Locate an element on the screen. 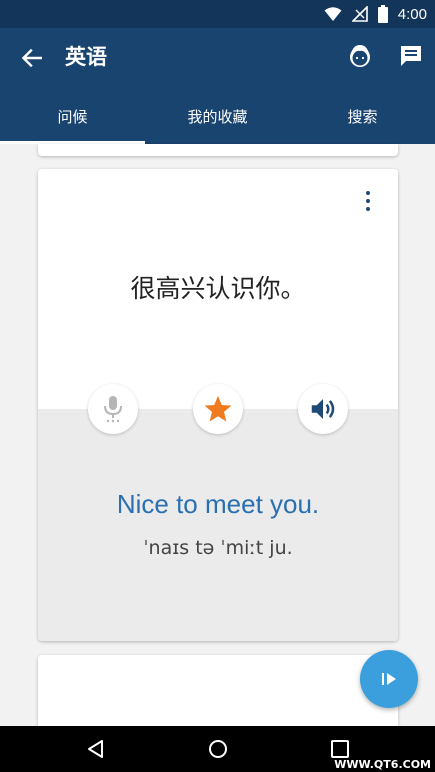 The image size is (435, 772). tab-greetings: 问候 is located at coordinates (72, 116).